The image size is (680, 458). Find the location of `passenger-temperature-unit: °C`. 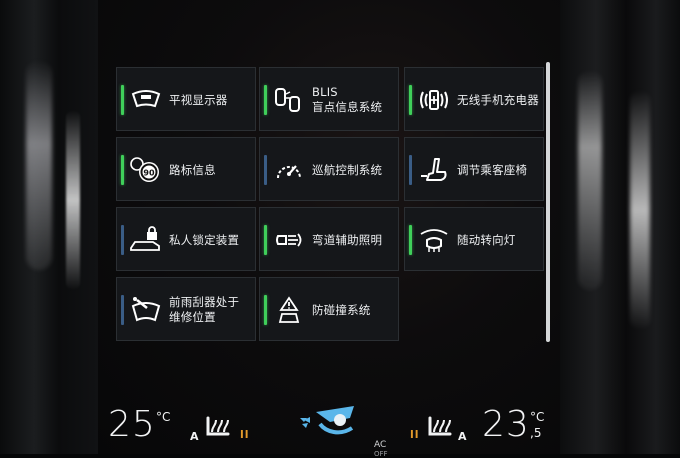

passenger-temperature-unit: °C is located at coordinates (537, 417).